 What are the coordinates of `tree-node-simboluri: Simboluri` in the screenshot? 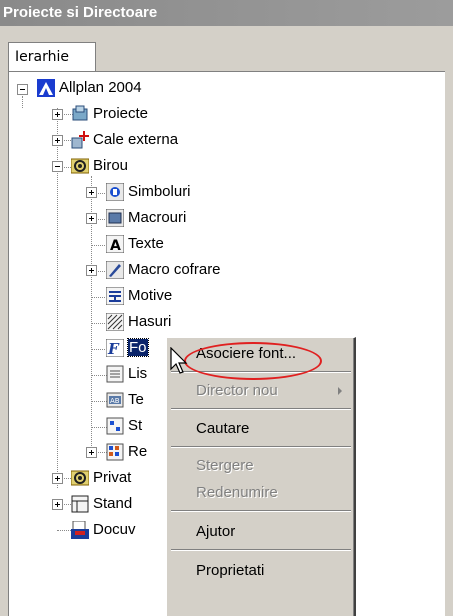 It's located at (159, 192).